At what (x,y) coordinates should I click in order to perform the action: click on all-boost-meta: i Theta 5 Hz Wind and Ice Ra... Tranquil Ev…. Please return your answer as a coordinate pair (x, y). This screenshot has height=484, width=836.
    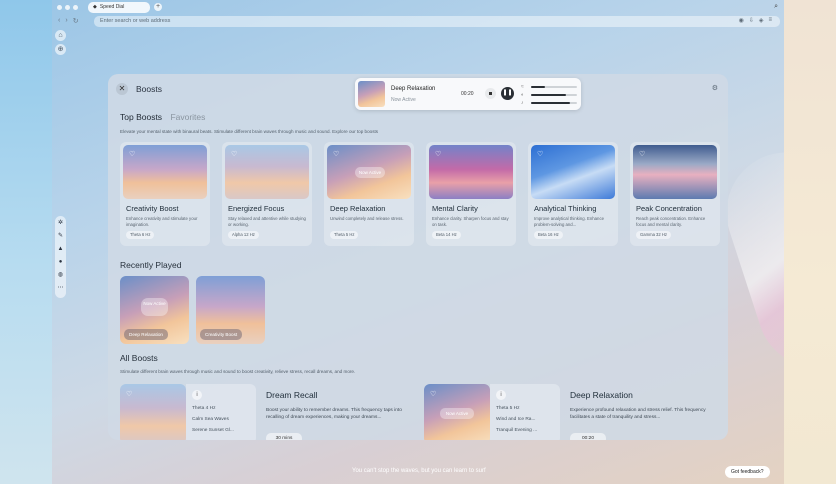
    Looking at the image, I should click on (525, 412).